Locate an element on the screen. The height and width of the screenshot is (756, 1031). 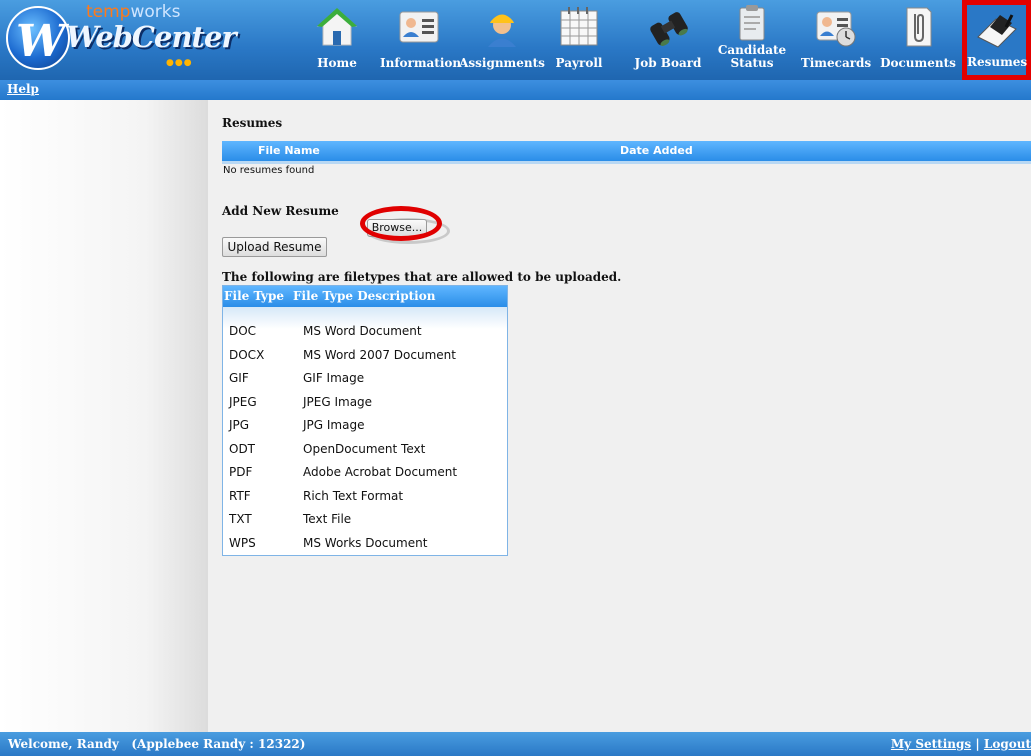
filetype-description: MS Word 2007 Document is located at coordinates (379, 354).